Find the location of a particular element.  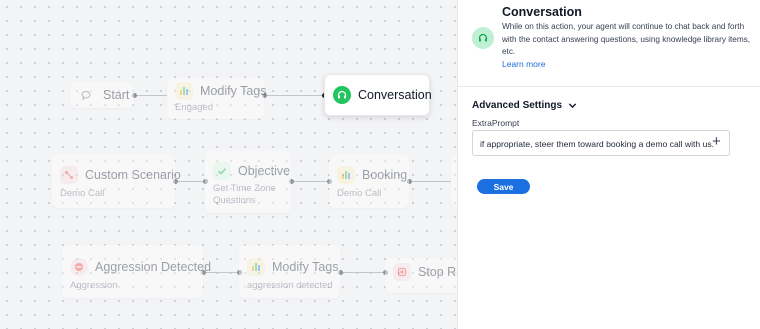

save-button: Save is located at coordinates (503, 186).